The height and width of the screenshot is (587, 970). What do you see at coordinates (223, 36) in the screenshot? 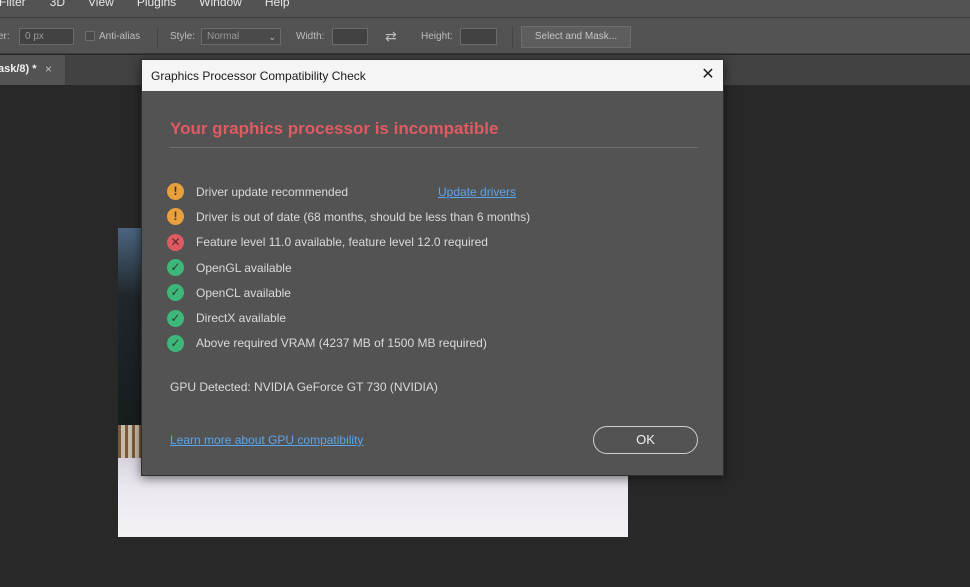
I see `style-select-value: Normal` at bounding box center [223, 36].